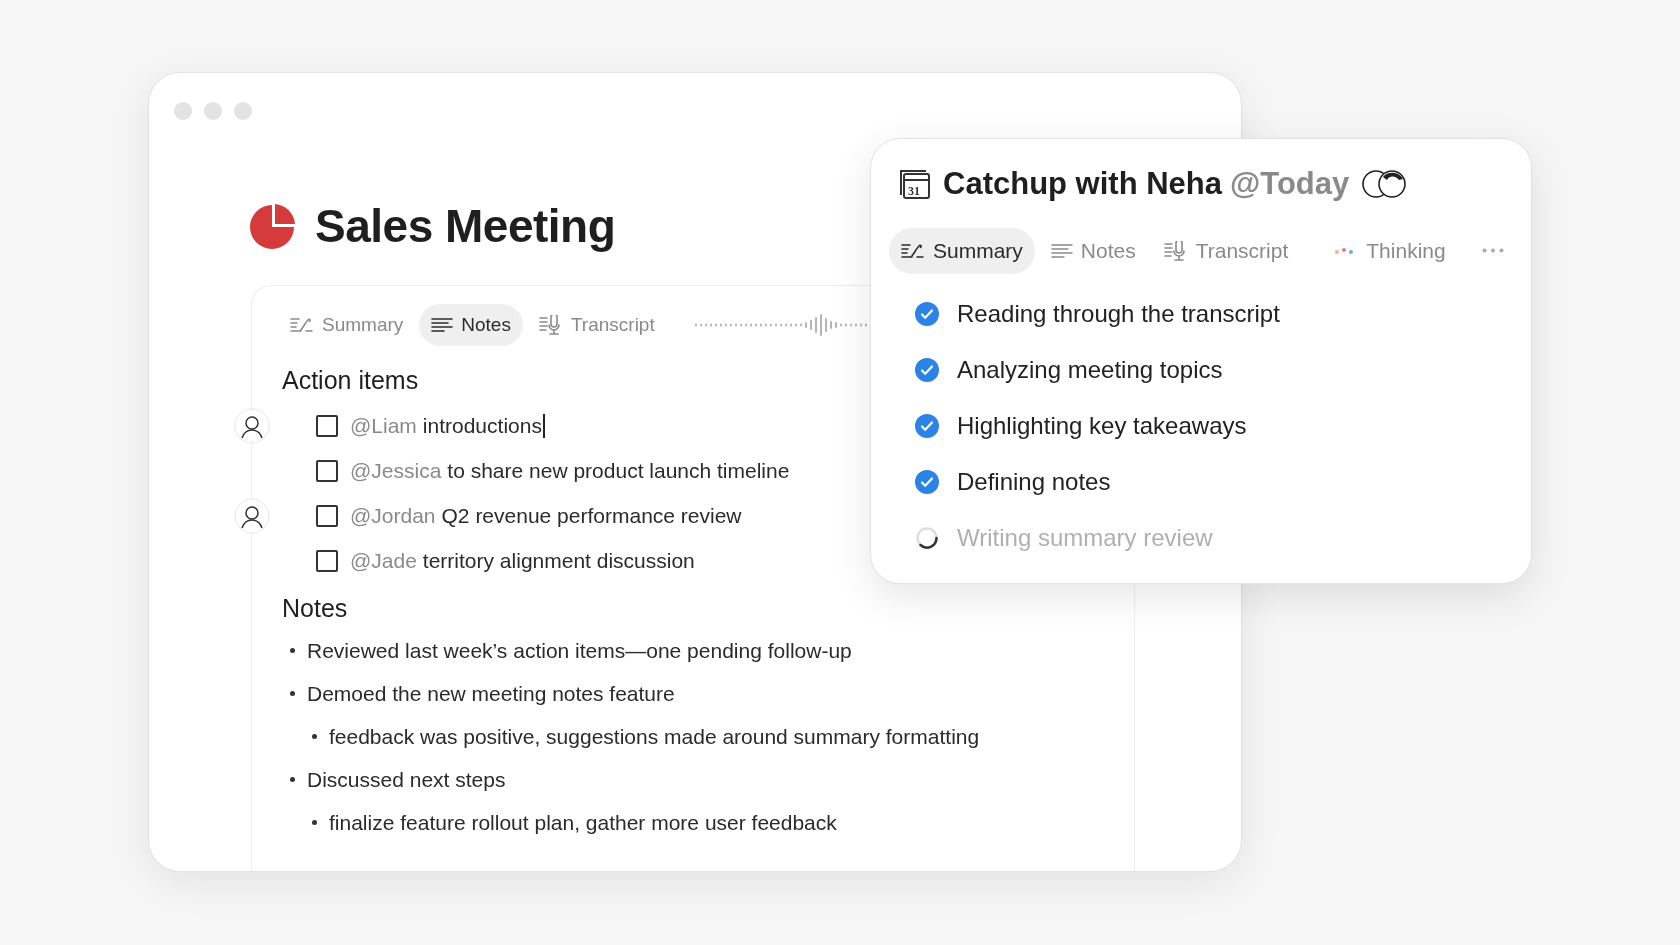 Image resolution: width=1680 pixels, height=945 pixels. I want to click on date-mention: @Today, so click(1290, 184).